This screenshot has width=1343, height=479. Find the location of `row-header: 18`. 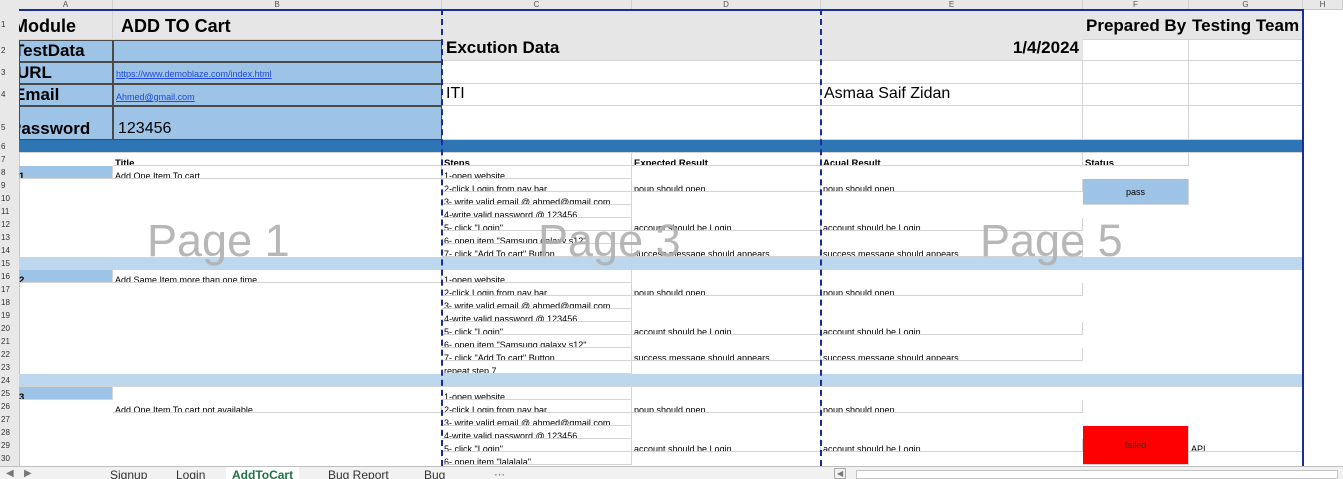

row-header: 18 is located at coordinates (9, 302).